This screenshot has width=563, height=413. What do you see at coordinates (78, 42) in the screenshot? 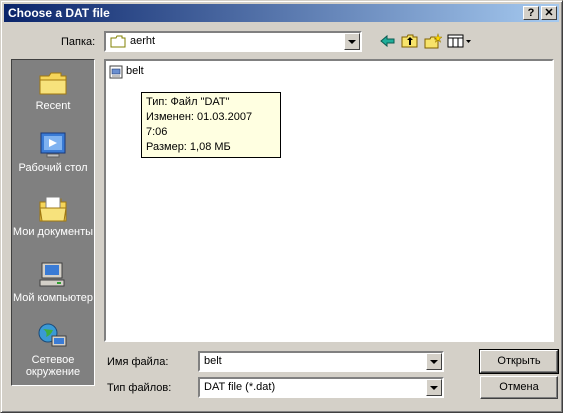
I see `look-in-label: Папка:` at bounding box center [78, 42].